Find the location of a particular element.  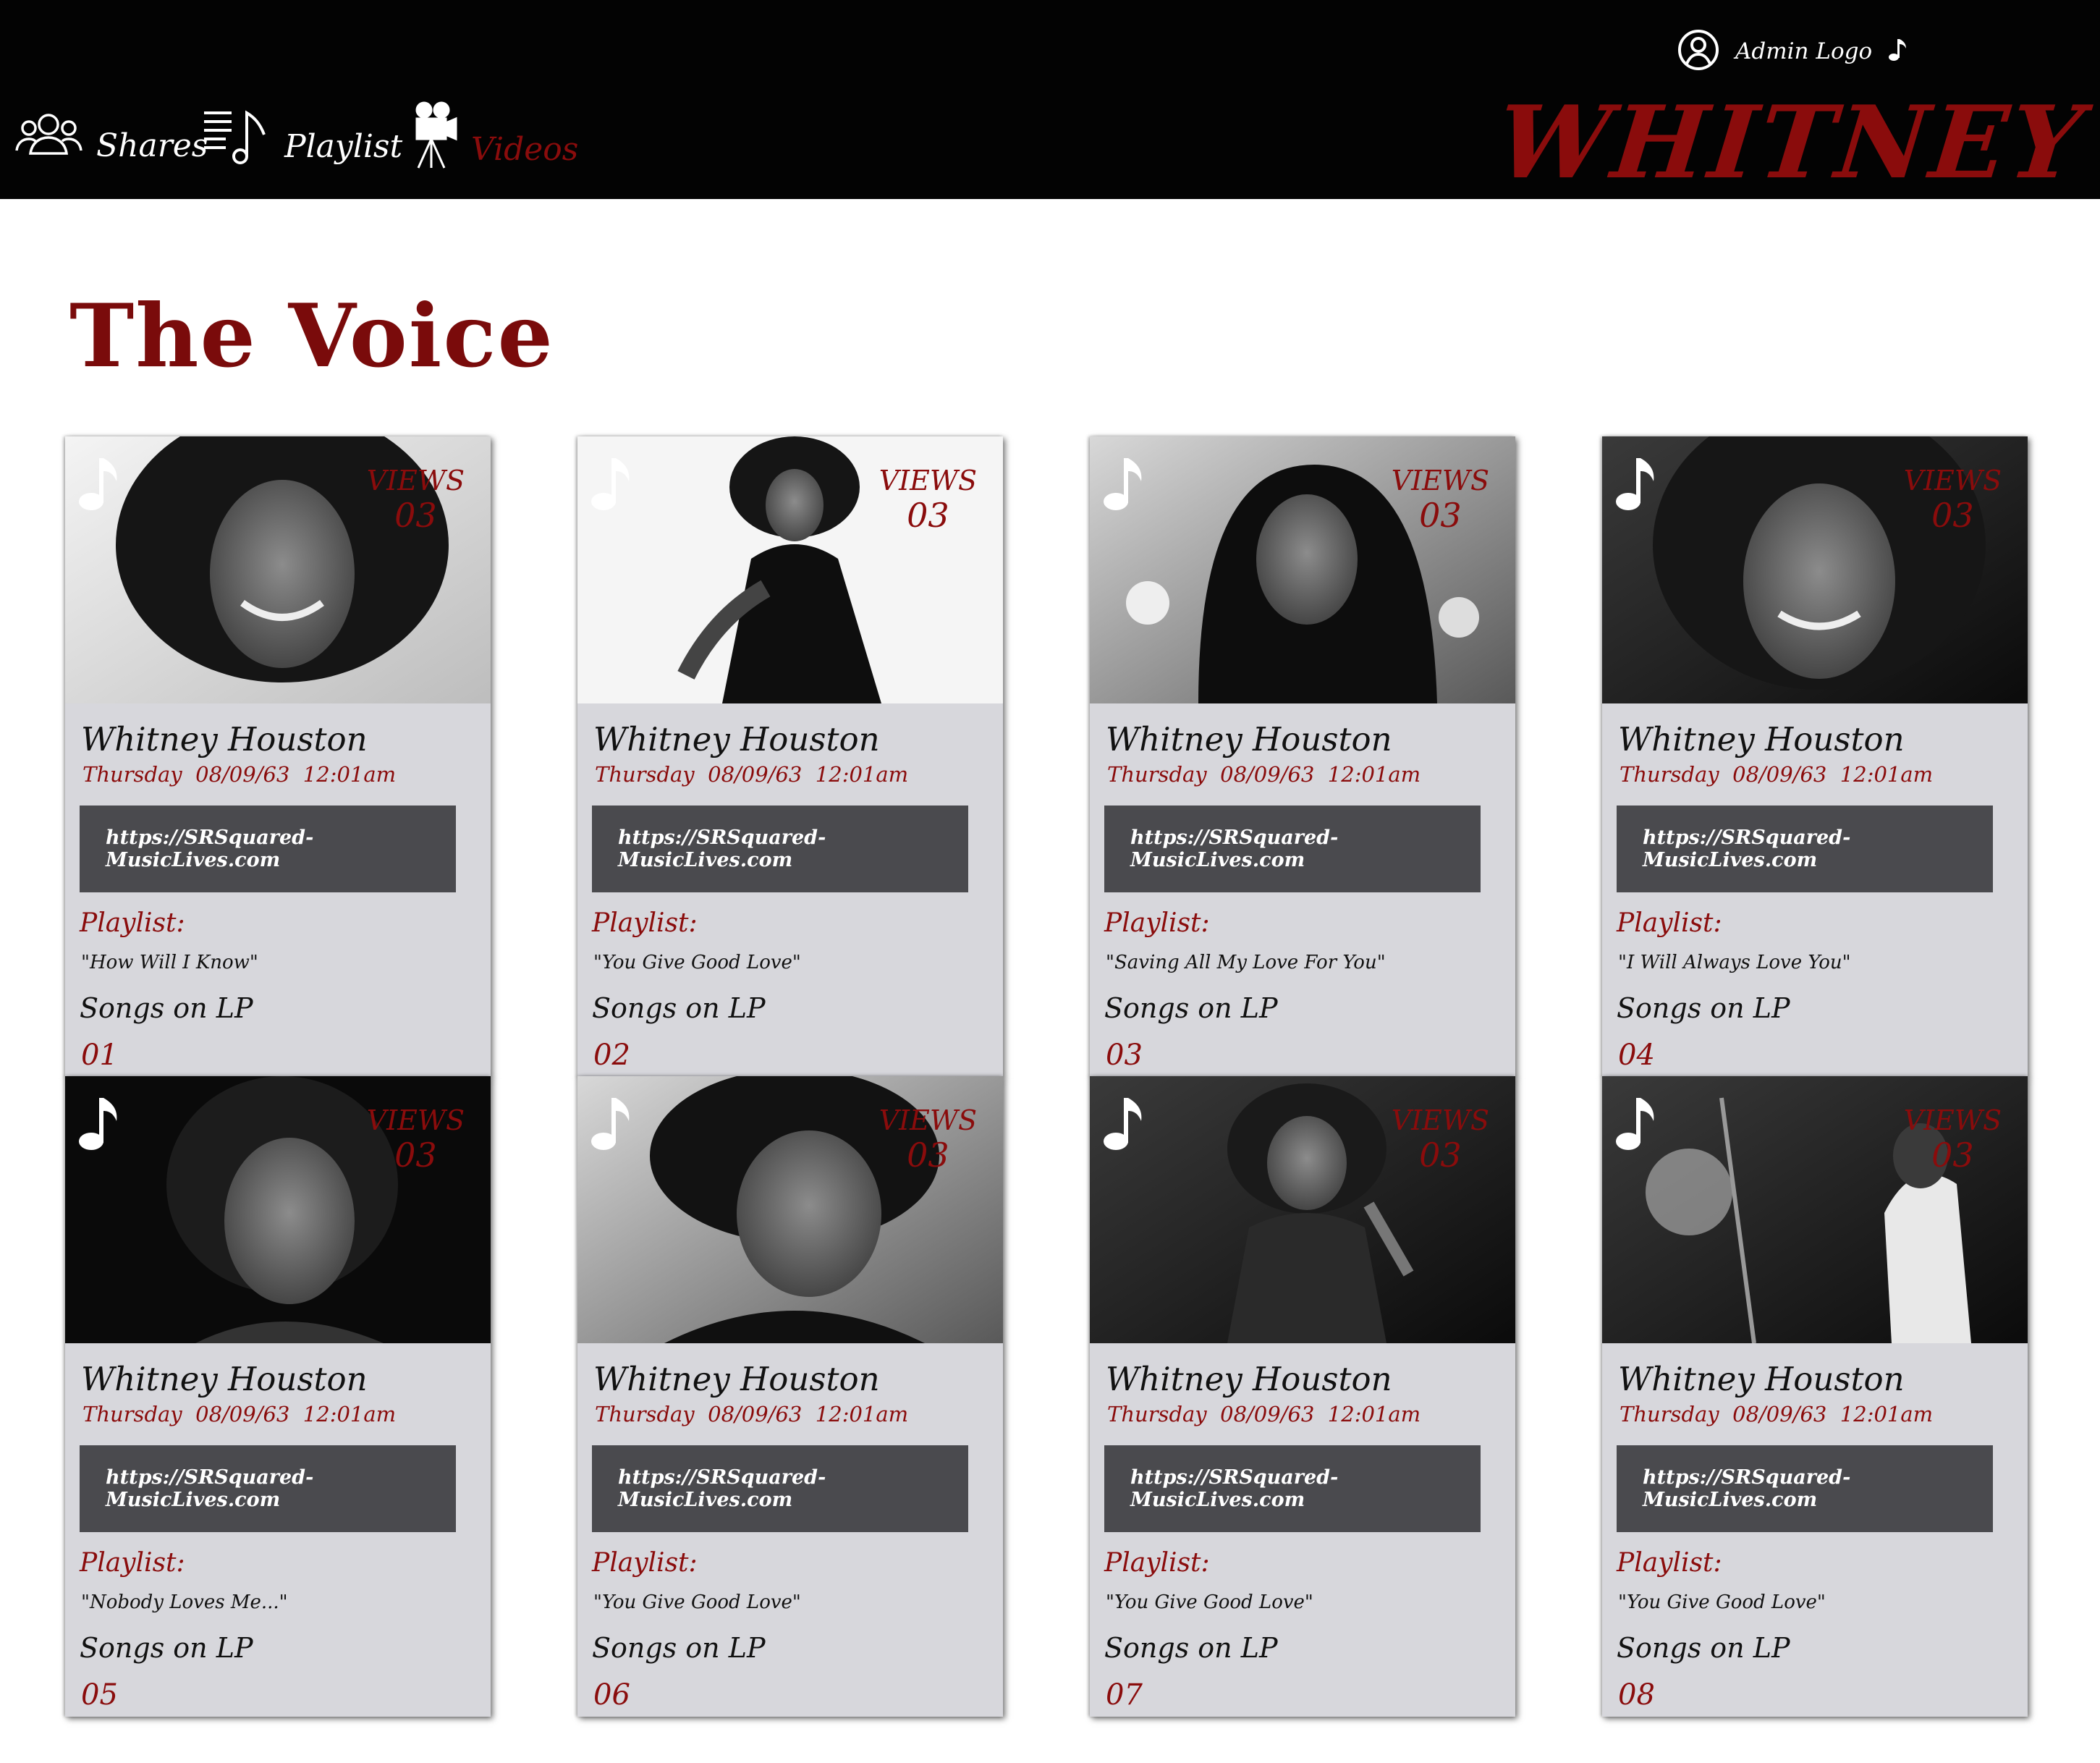

playlist-song: "Saving All My Love For You" is located at coordinates (1246, 963).